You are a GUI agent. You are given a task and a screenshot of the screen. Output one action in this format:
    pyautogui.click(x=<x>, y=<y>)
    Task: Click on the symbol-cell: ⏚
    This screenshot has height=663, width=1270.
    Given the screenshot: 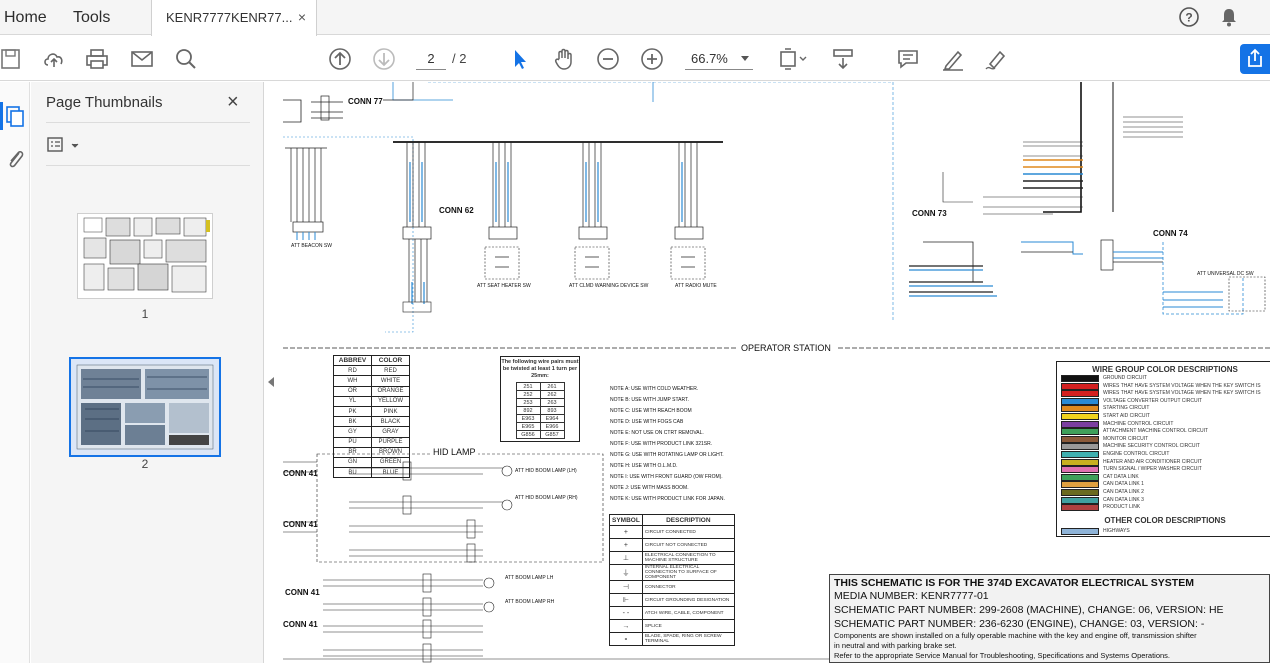 What is the action you would take?
    pyautogui.click(x=626, y=572)
    